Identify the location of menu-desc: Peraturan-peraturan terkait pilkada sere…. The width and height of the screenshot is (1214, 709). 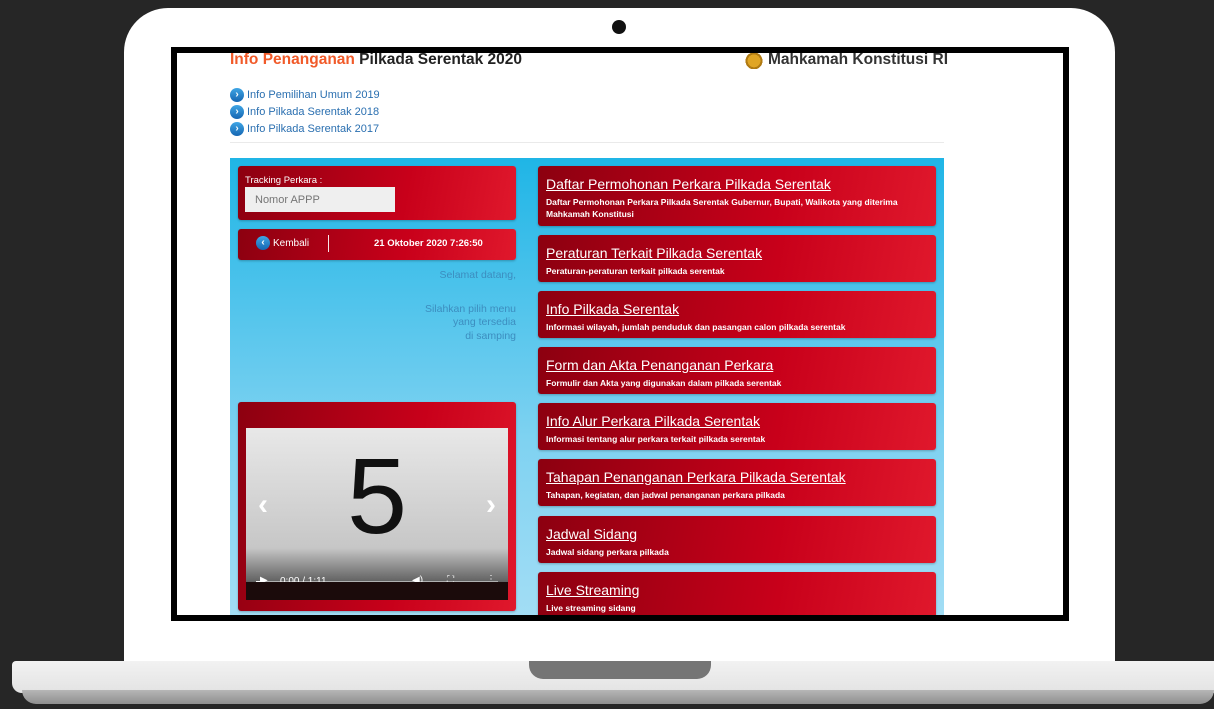
(635, 271).